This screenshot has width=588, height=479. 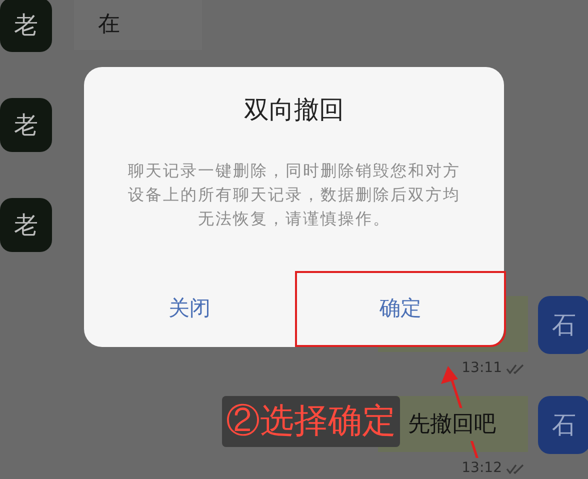 I want to click on dialog-button: 确定, so click(x=400, y=309).